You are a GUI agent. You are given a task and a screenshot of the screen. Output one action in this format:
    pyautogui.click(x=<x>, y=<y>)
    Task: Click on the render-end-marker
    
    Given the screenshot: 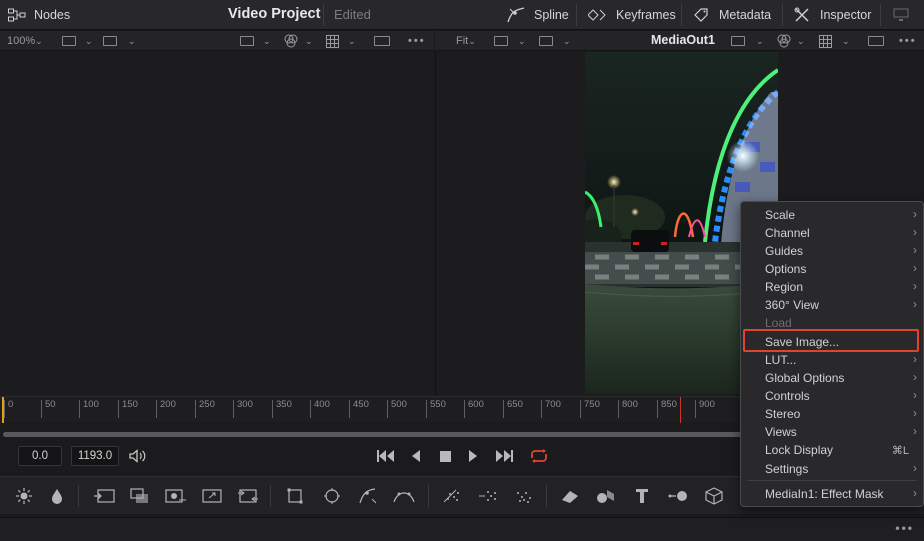 What is the action you would take?
    pyautogui.click(x=680, y=410)
    